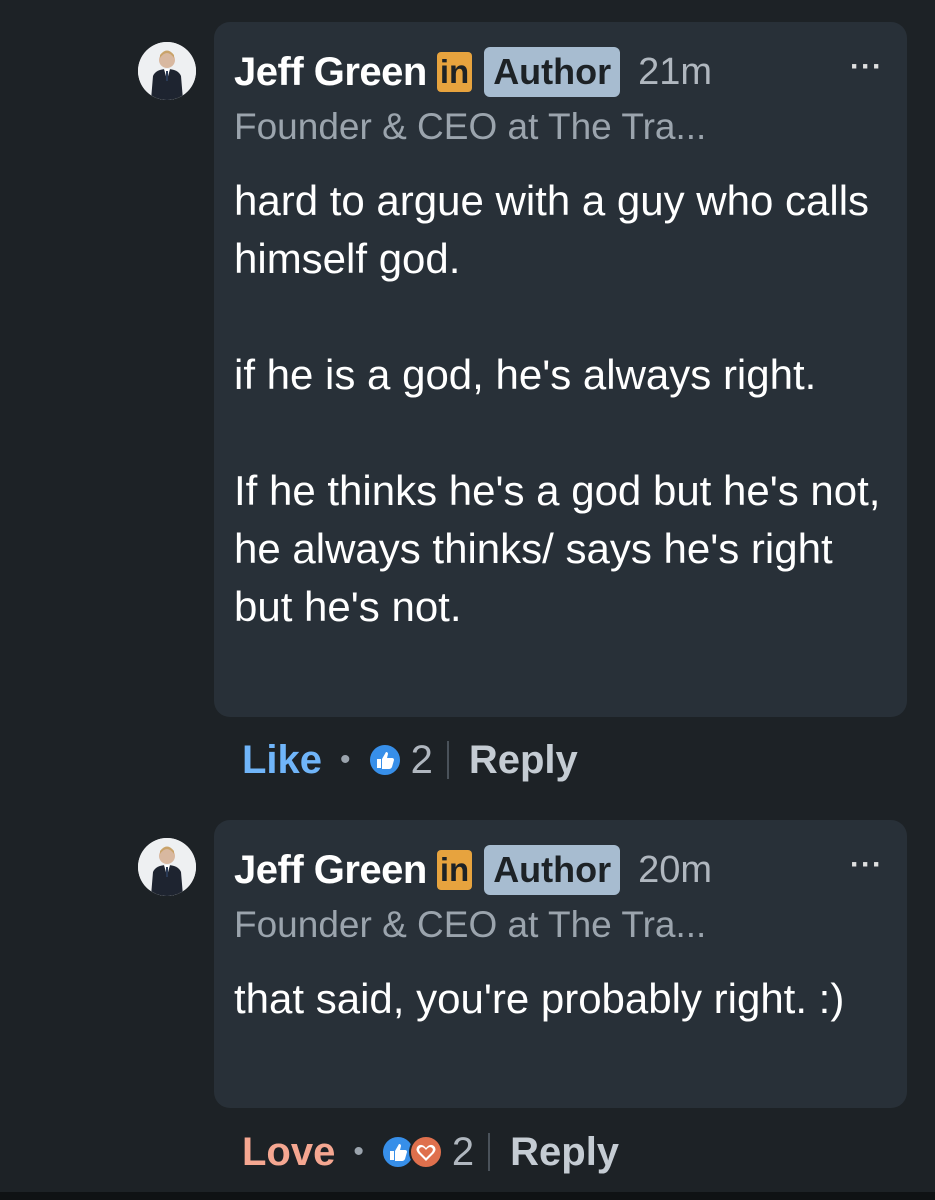 This screenshot has width=935, height=1200. I want to click on comment-header: Jeff Green in Author 20m, so click(473, 870).